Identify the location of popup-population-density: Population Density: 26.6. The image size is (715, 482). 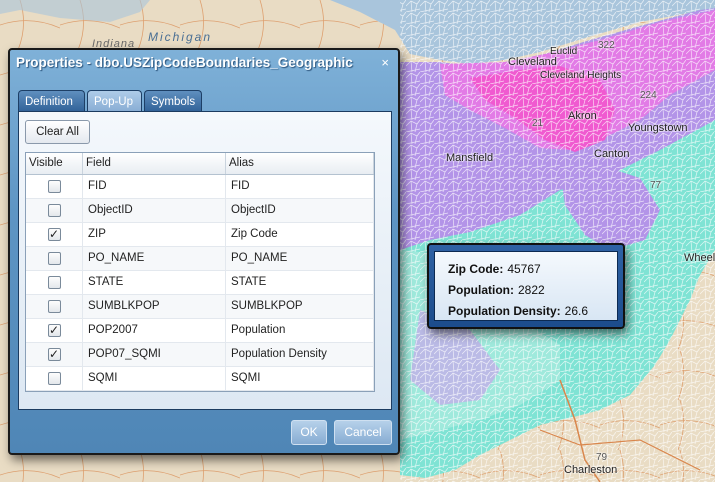
(532, 314).